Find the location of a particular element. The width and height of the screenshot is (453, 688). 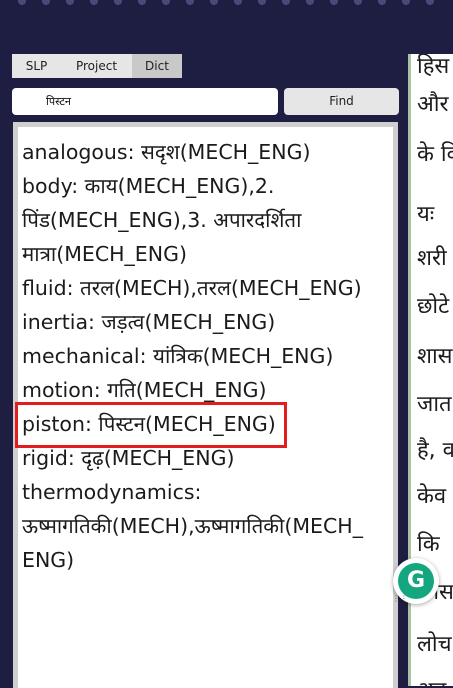

document-line: केव is located at coordinates (432, 496).